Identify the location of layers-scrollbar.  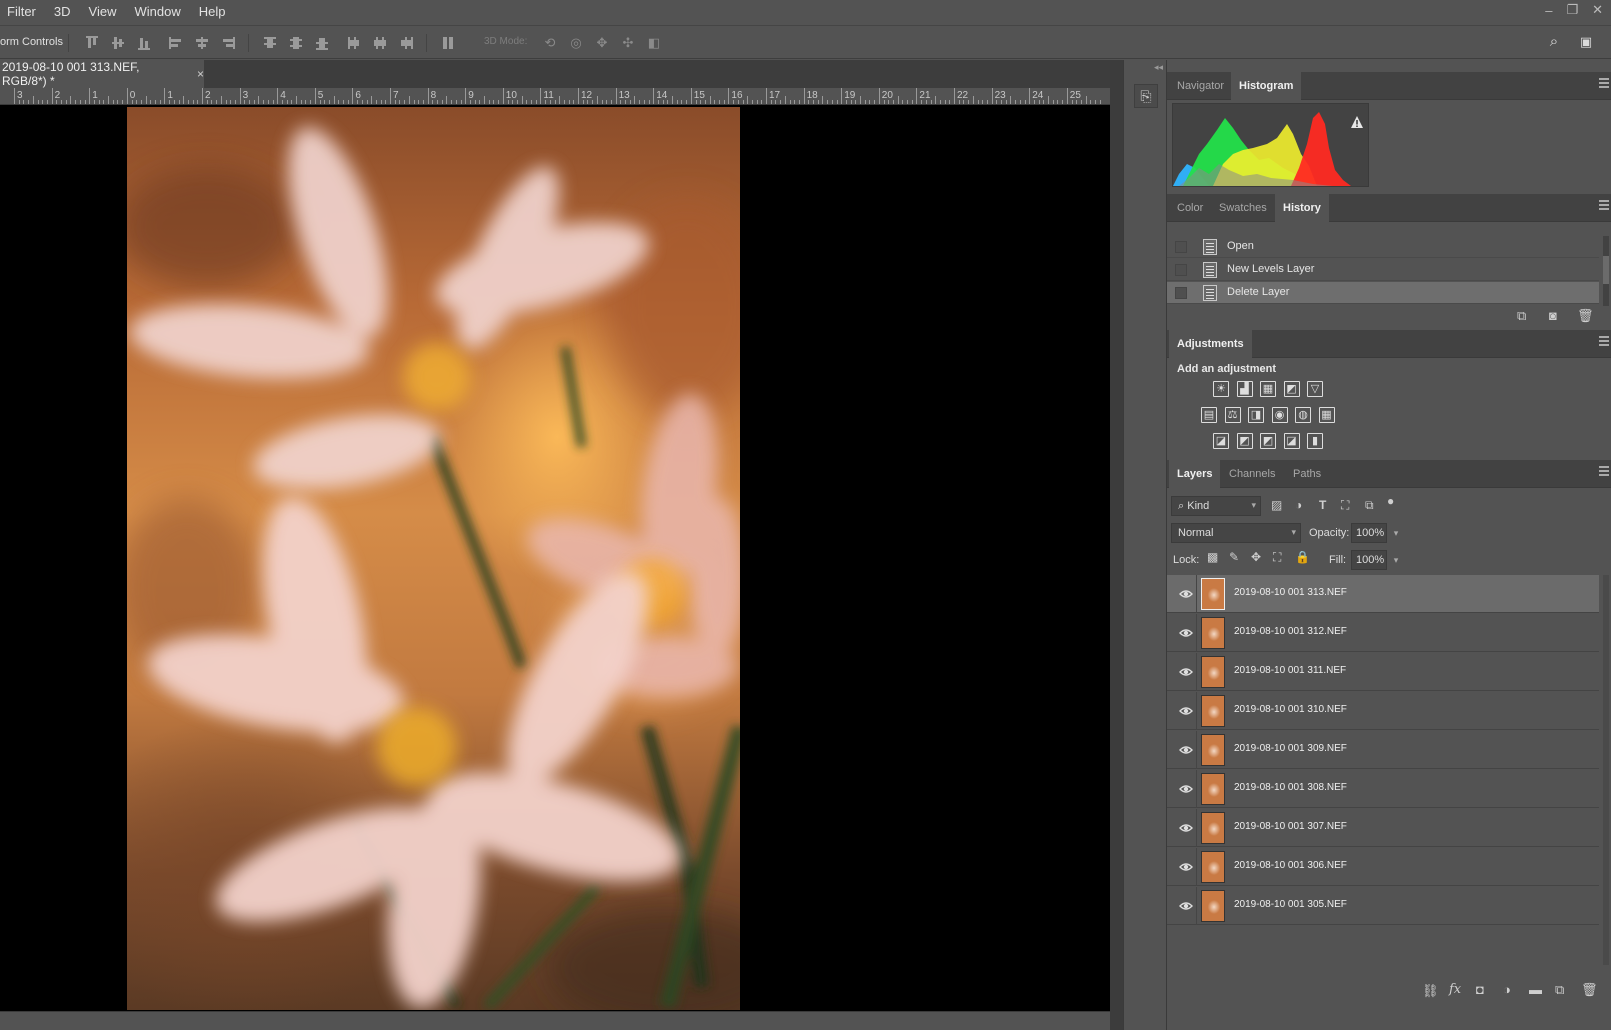
(1606, 770).